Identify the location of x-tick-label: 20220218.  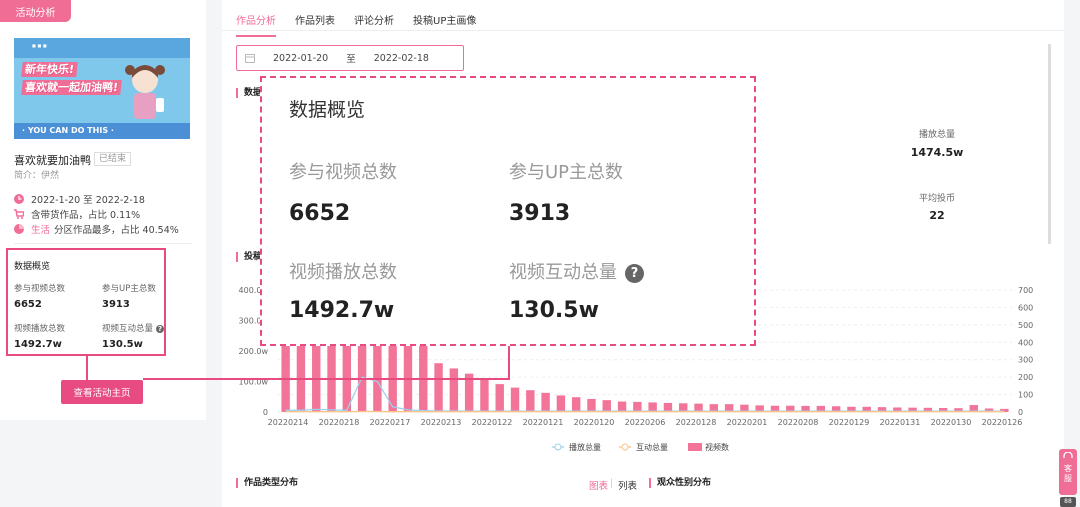
(339, 422).